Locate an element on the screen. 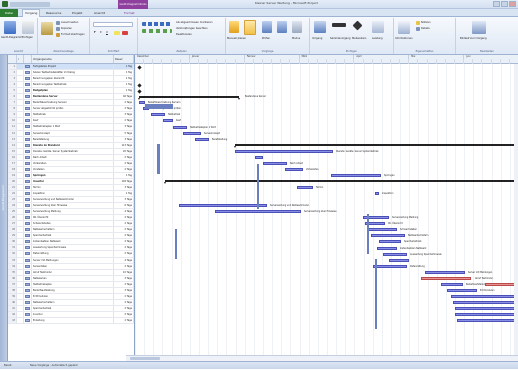 The image size is (518, 370). cut-icon is located at coordinates (58, 23).